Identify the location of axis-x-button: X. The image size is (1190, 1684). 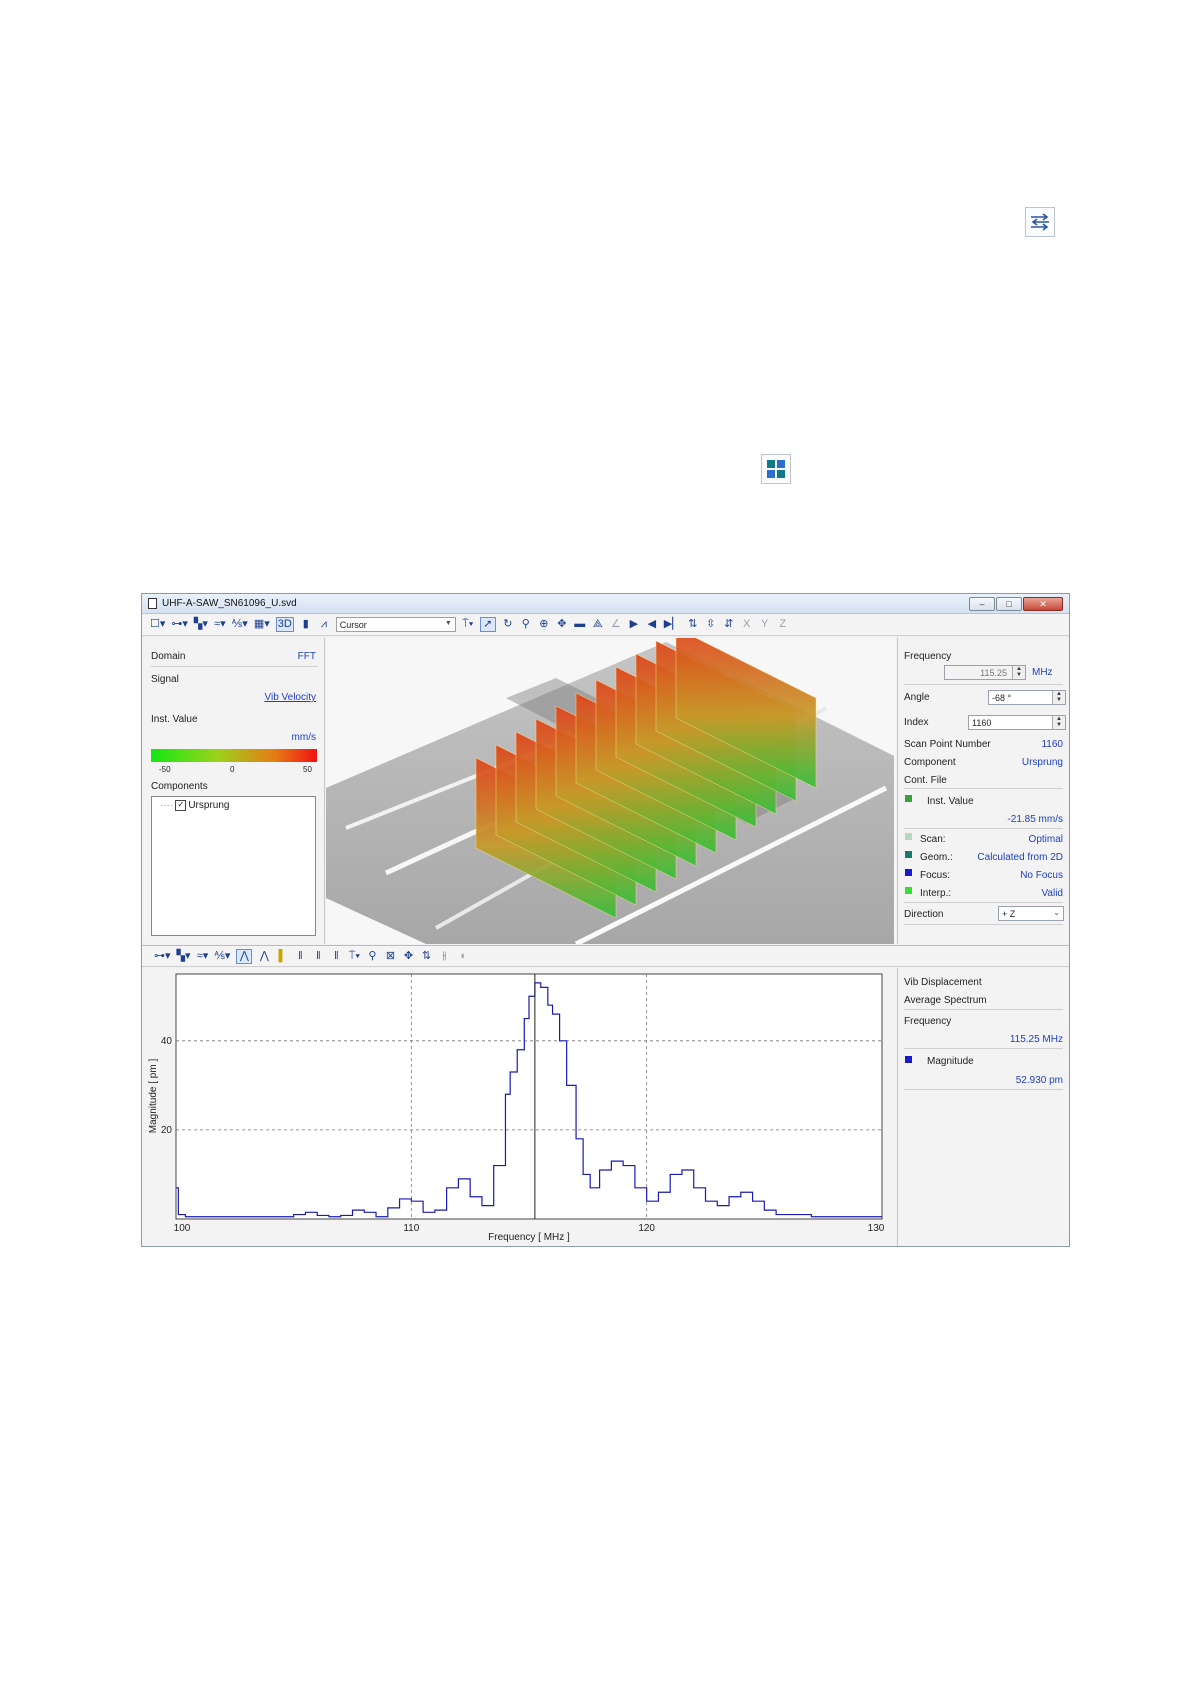
(747, 624).